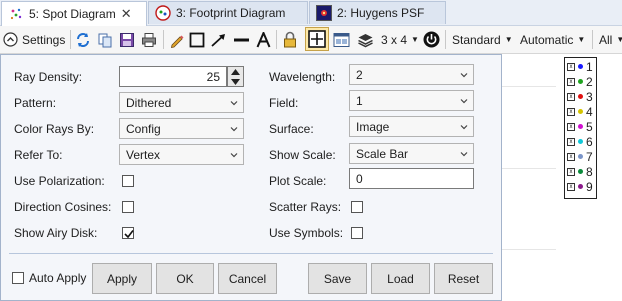  Describe the element at coordinates (324, 13) in the screenshot. I see `huygens-psf-icon` at that location.